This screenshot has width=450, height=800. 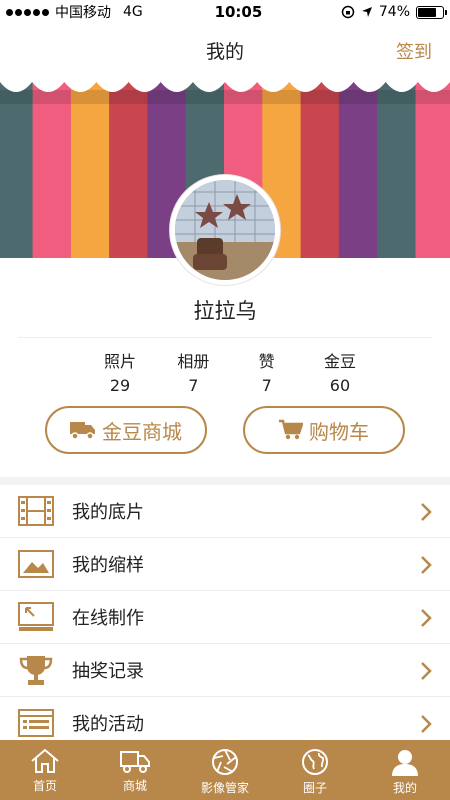 I want to click on menu-item-label: 我的活动, so click(x=108, y=724).